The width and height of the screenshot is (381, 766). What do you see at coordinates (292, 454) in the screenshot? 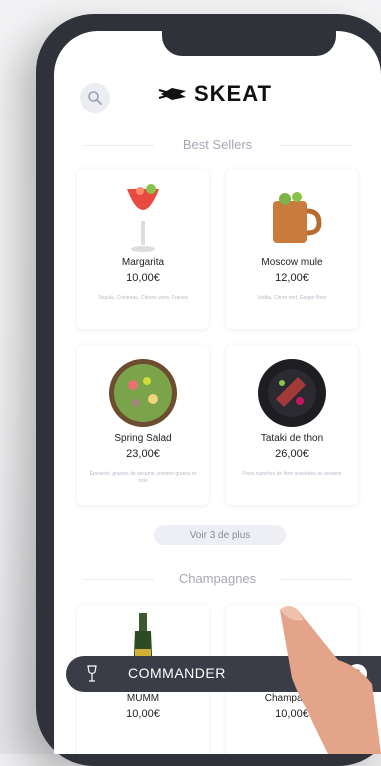
I see `product-price: 26,00€` at bounding box center [292, 454].